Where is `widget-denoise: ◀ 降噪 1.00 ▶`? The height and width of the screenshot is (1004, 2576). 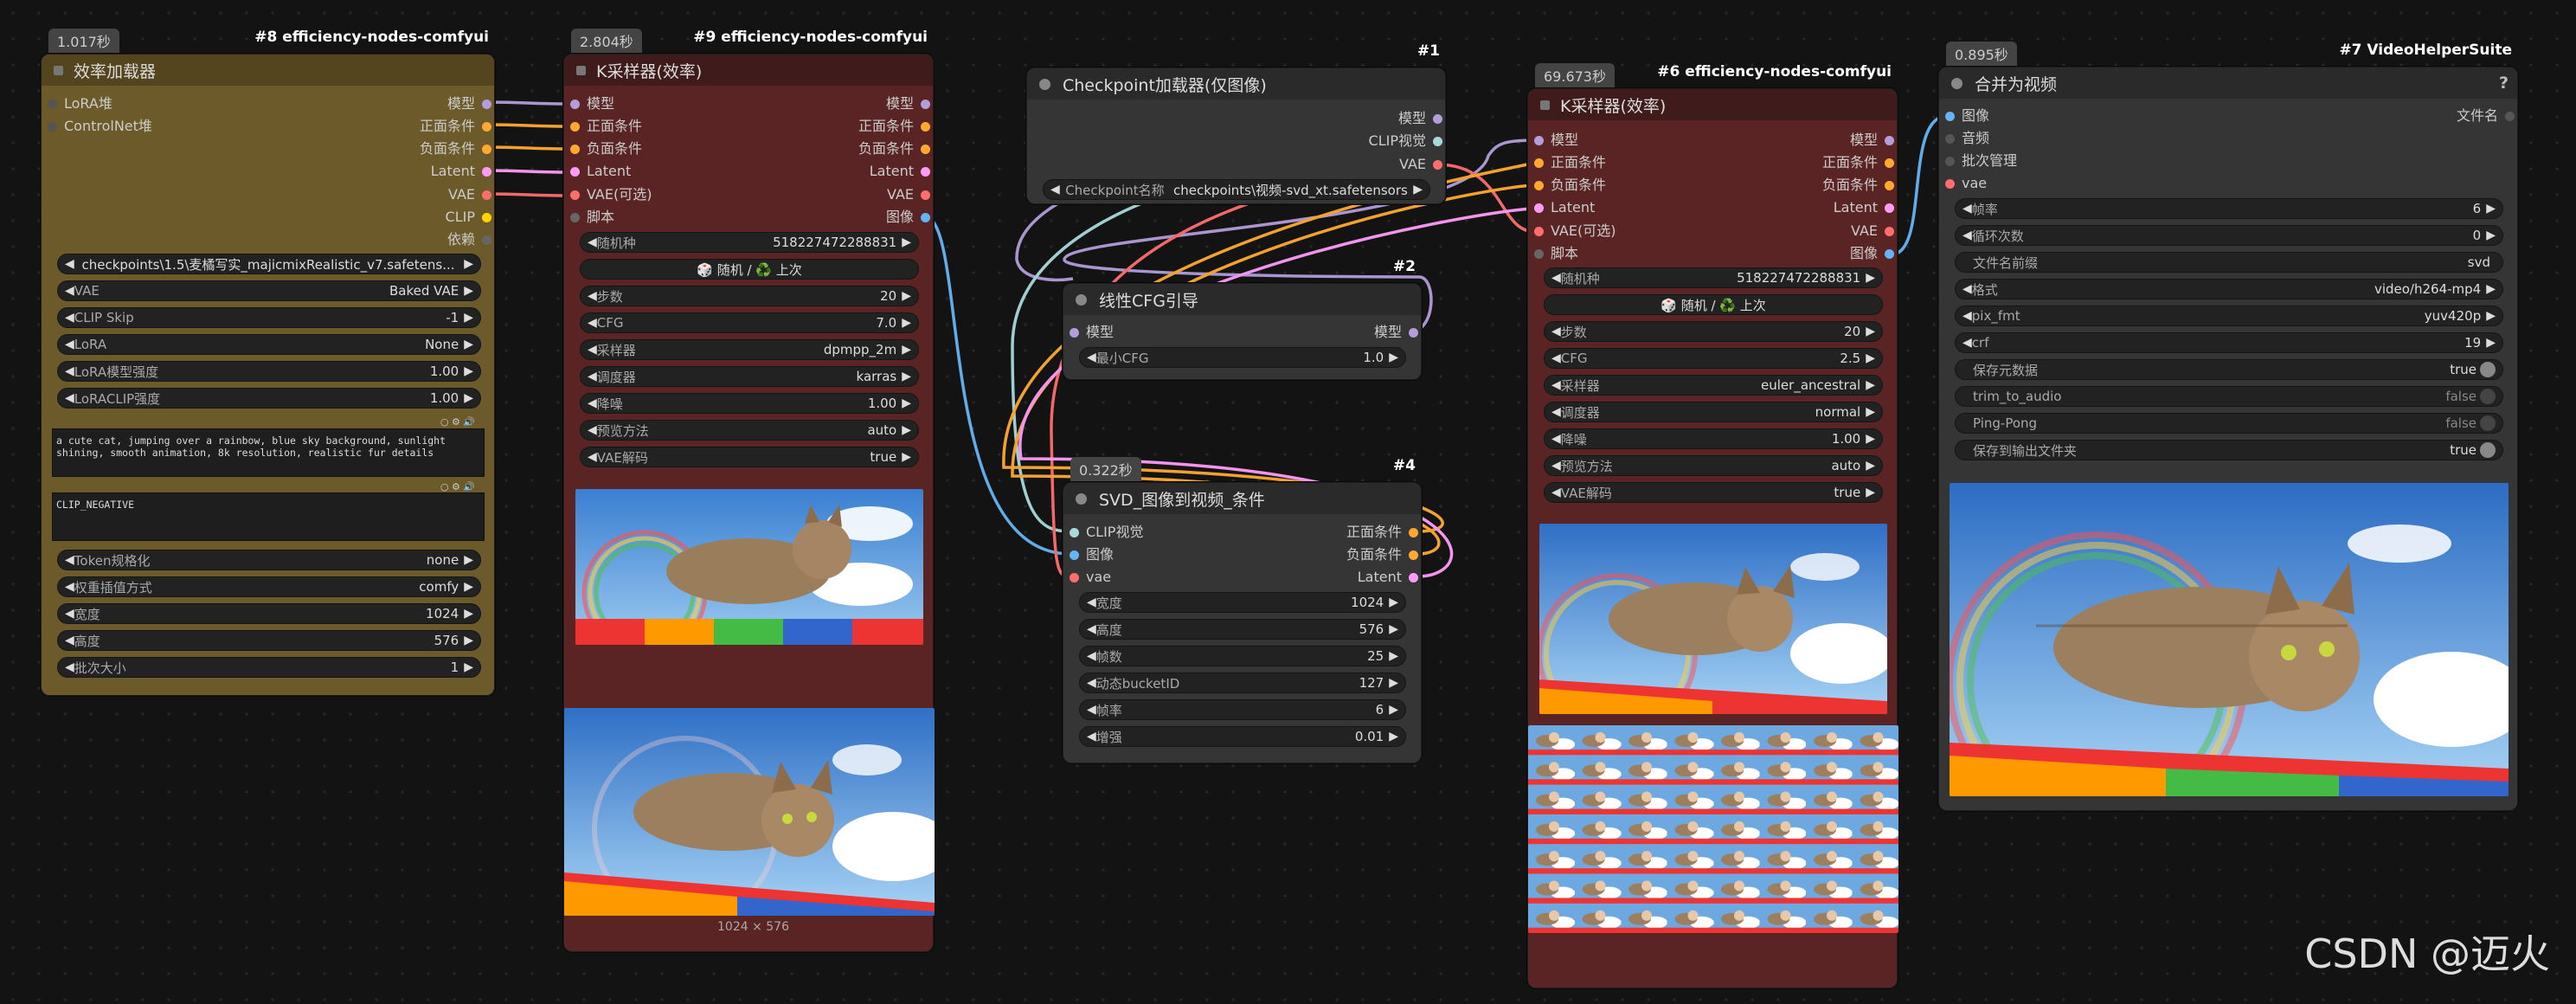
widget-denoise: ◀ 降噪 1.00 ▶ is located at coordinates (1714, 438).